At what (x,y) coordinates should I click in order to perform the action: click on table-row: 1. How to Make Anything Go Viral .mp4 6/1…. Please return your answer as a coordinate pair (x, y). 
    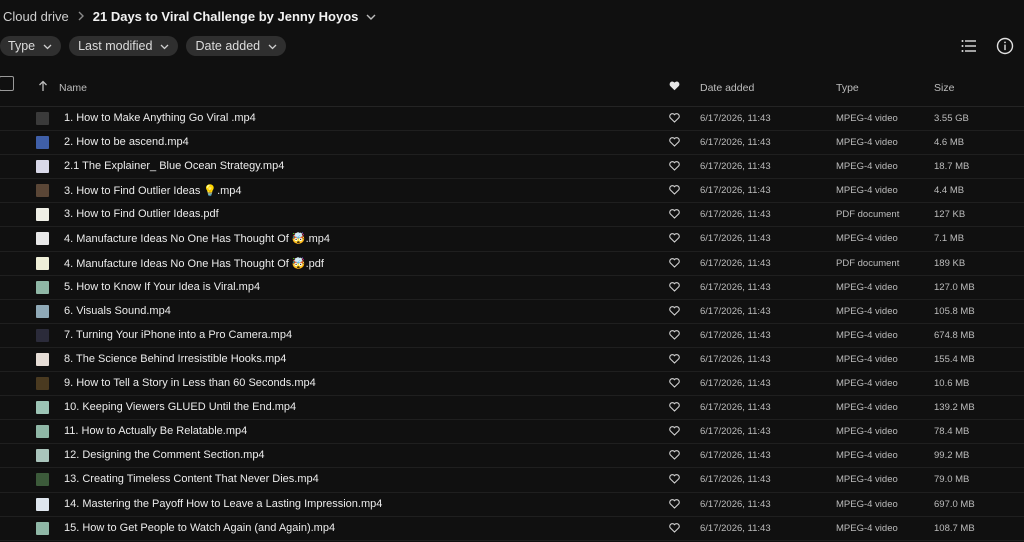
    Looking at the image, I should click on (512, 119).